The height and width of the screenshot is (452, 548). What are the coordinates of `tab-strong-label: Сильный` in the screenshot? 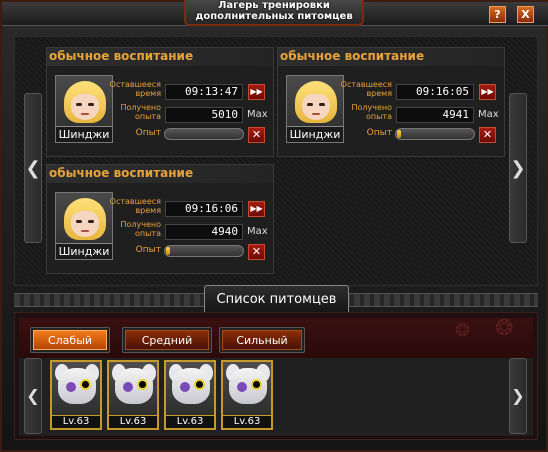 It's located at (262, 340).